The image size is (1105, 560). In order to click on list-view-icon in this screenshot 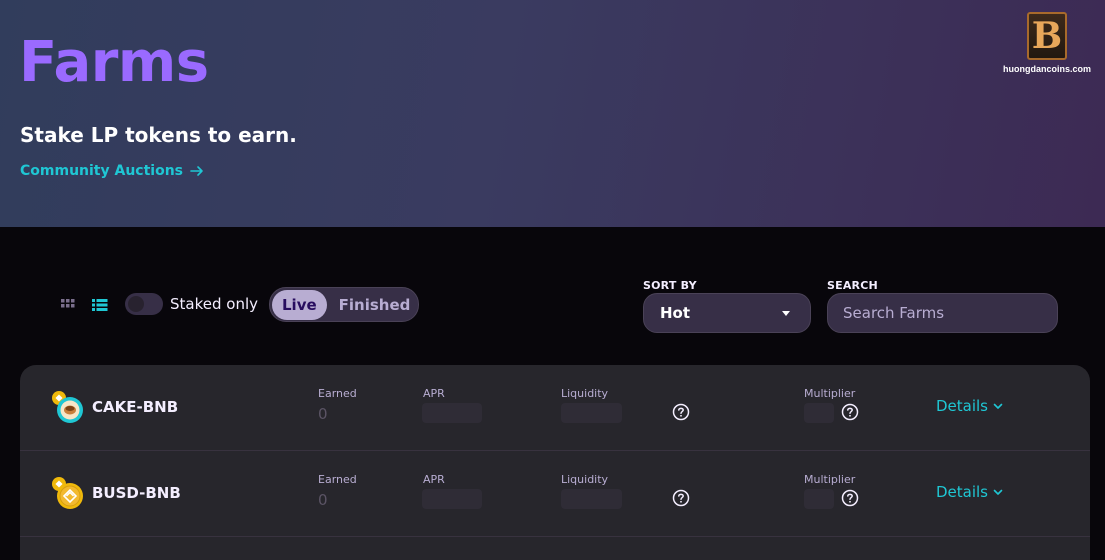, I will do `click(100, 305)`.